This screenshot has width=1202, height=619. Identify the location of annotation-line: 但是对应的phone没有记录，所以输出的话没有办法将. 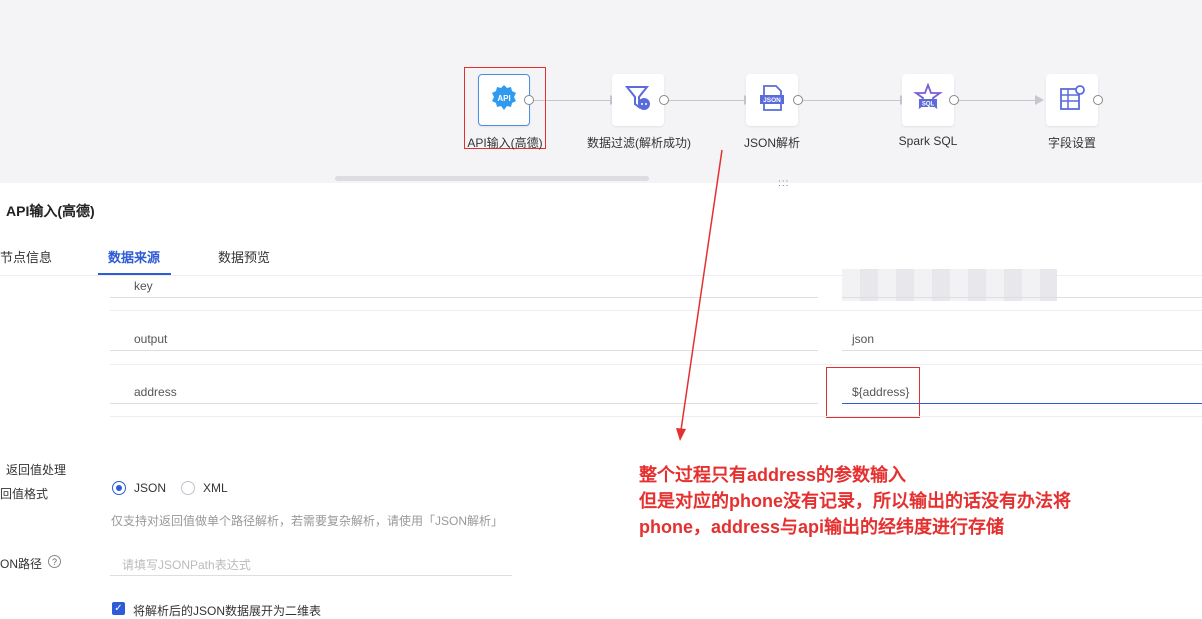
(855, 501).